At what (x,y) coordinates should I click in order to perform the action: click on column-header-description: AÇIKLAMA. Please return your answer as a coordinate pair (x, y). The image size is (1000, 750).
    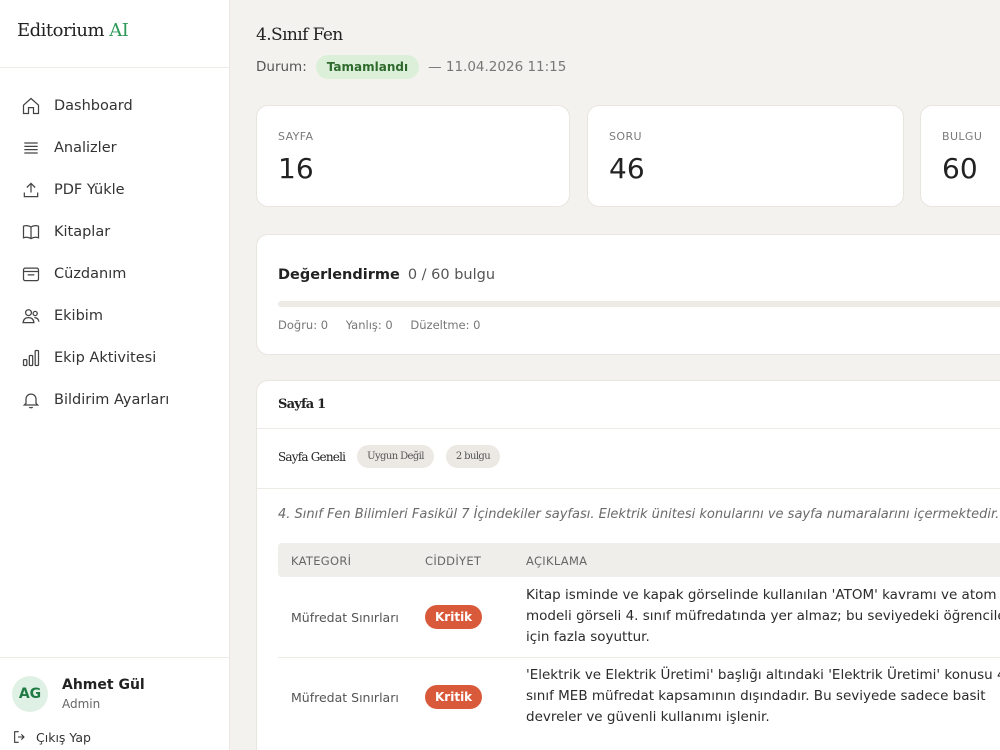
    Looking at the image, I should click on (557, 561).